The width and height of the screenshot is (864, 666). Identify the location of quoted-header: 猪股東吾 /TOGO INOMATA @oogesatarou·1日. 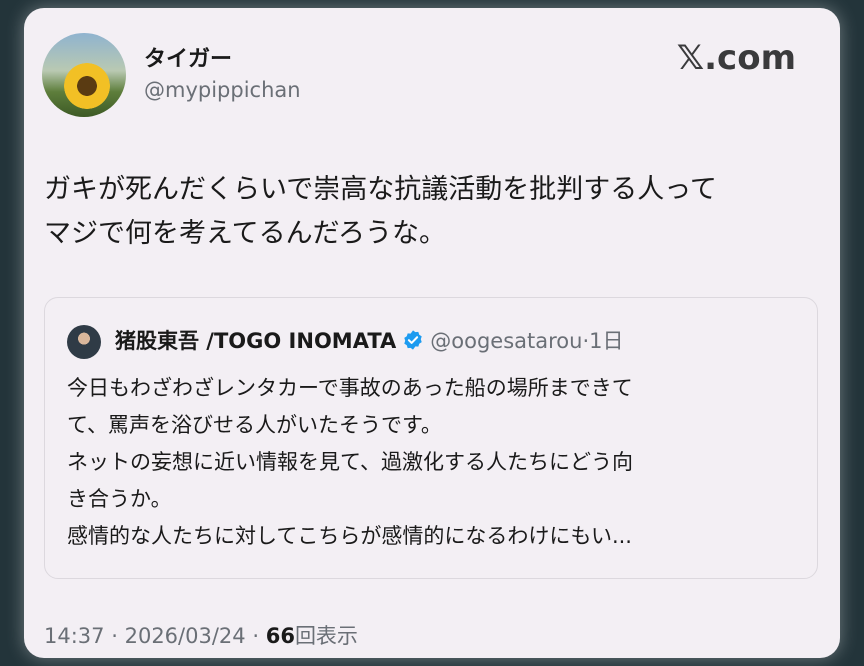
(369, 341).